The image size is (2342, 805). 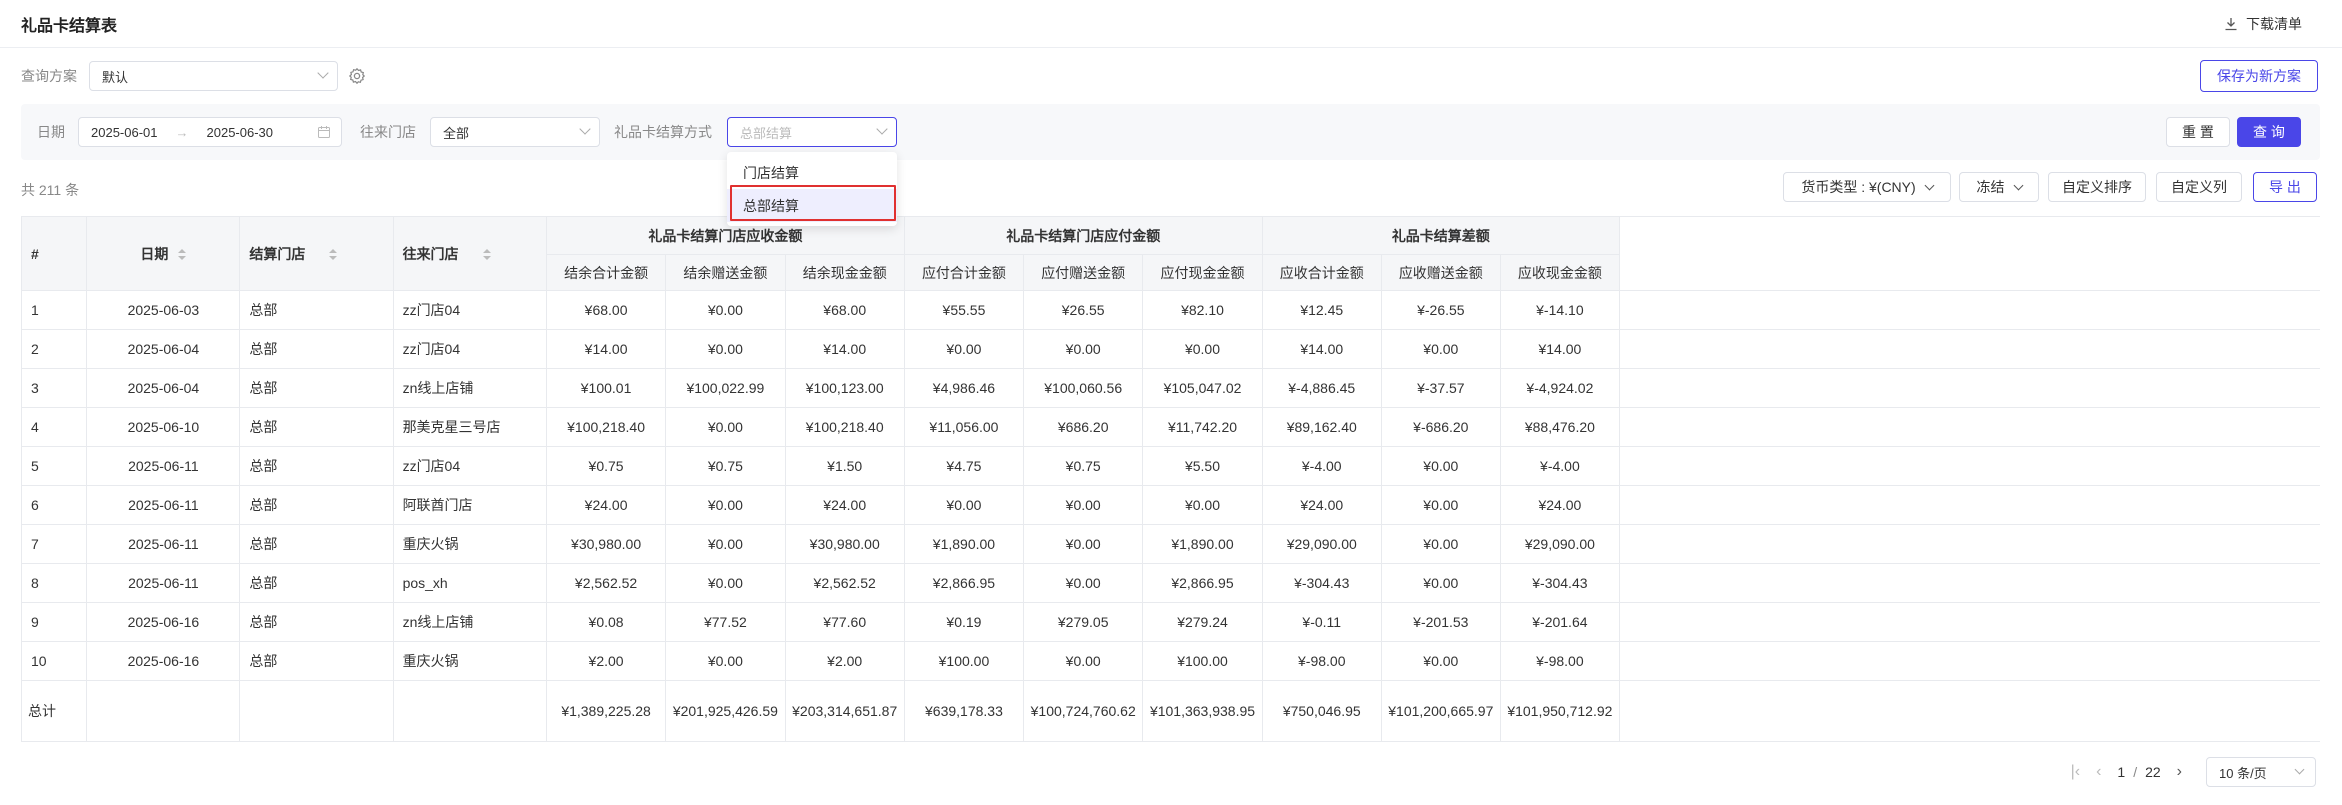 I want to click on prev-page-icon: ‹, so click(x=2098, y=772).